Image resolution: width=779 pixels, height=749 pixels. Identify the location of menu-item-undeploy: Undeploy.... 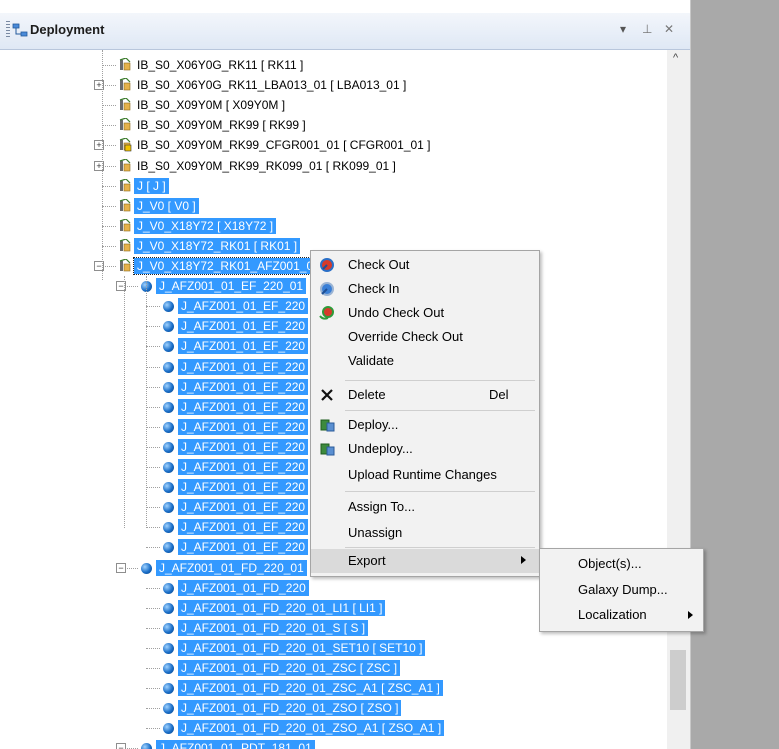
(425, 449).